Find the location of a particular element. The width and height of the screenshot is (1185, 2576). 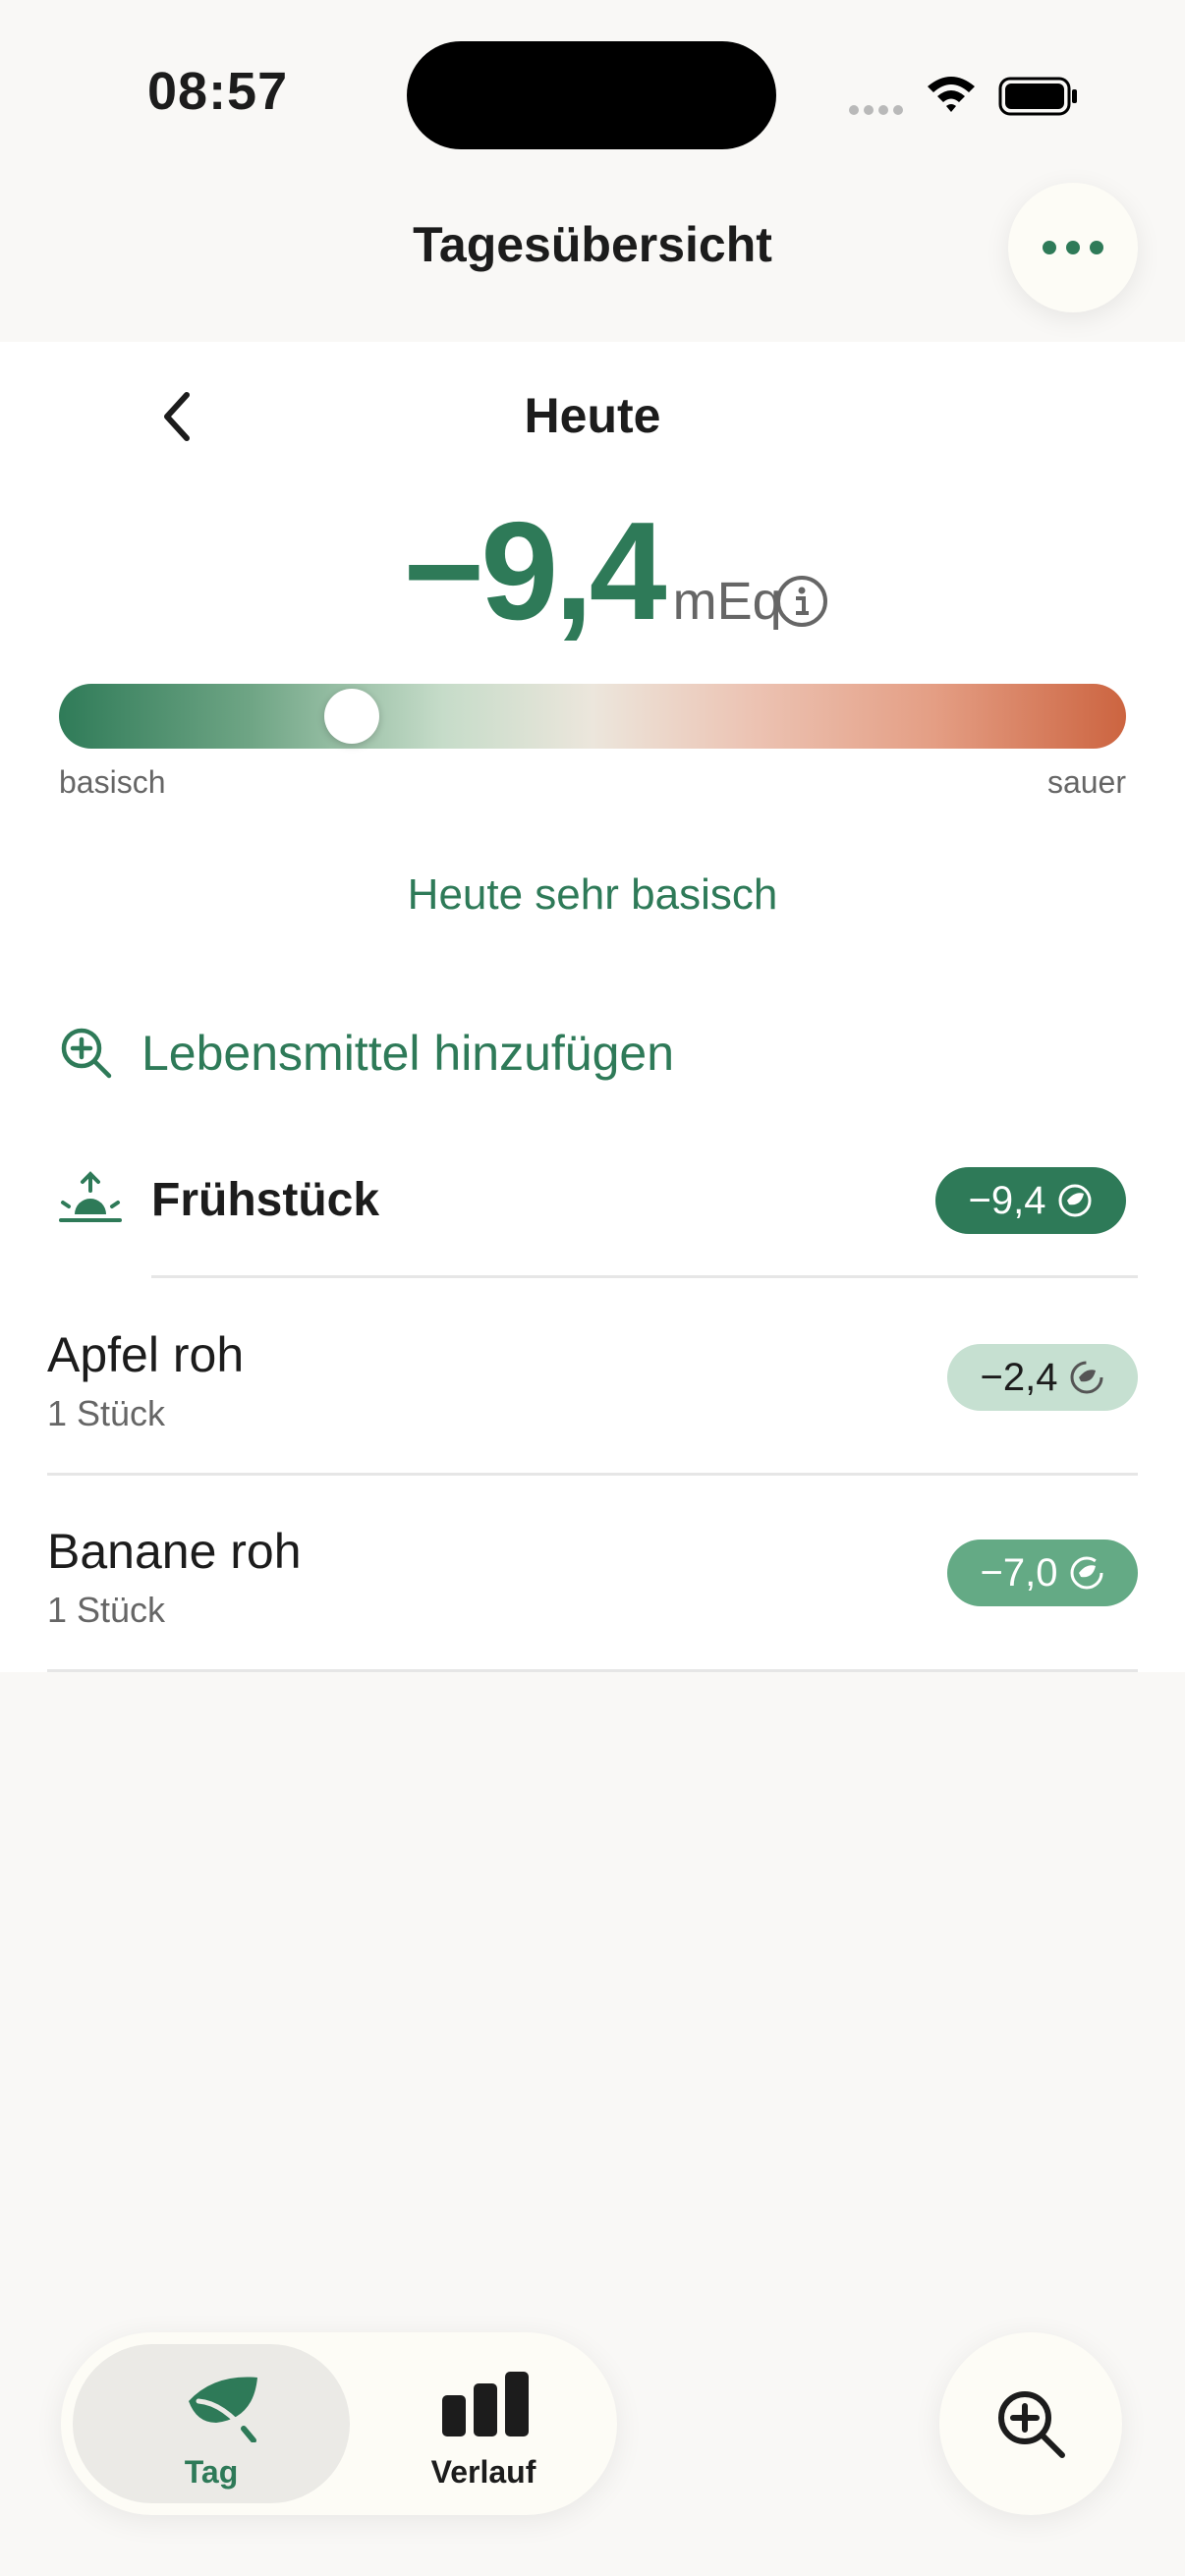

info-icon is located at coordinates (802, 601).